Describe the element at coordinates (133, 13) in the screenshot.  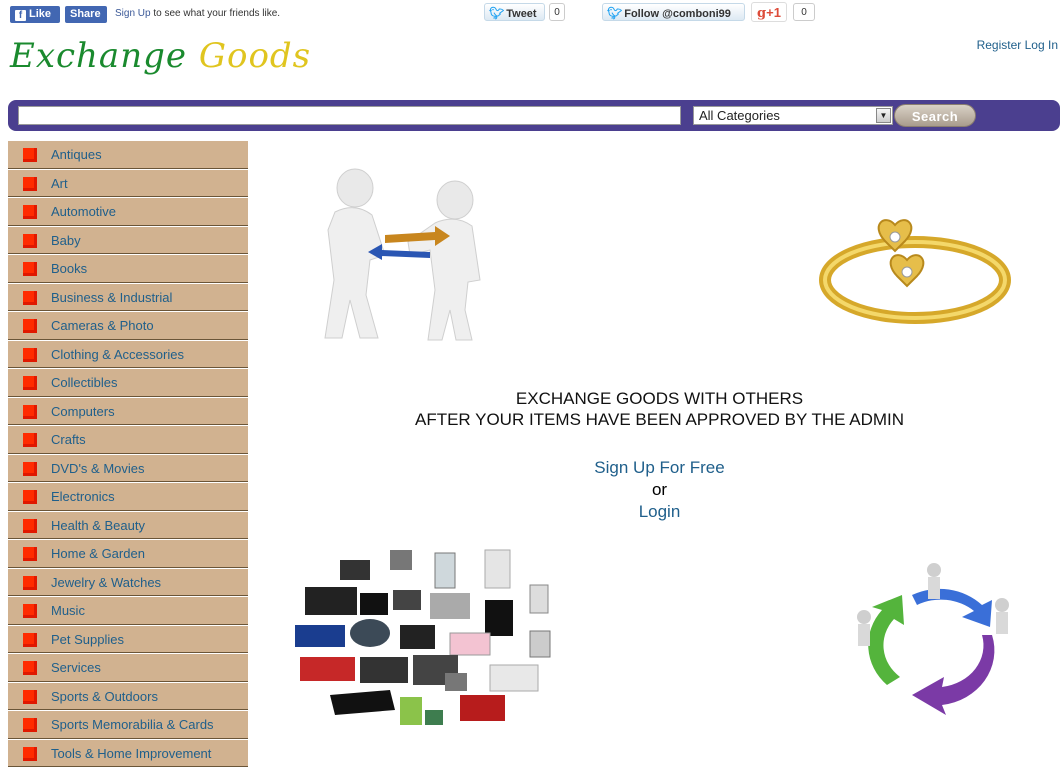
I see `facebook-signup-link: Sign Up` at that location.